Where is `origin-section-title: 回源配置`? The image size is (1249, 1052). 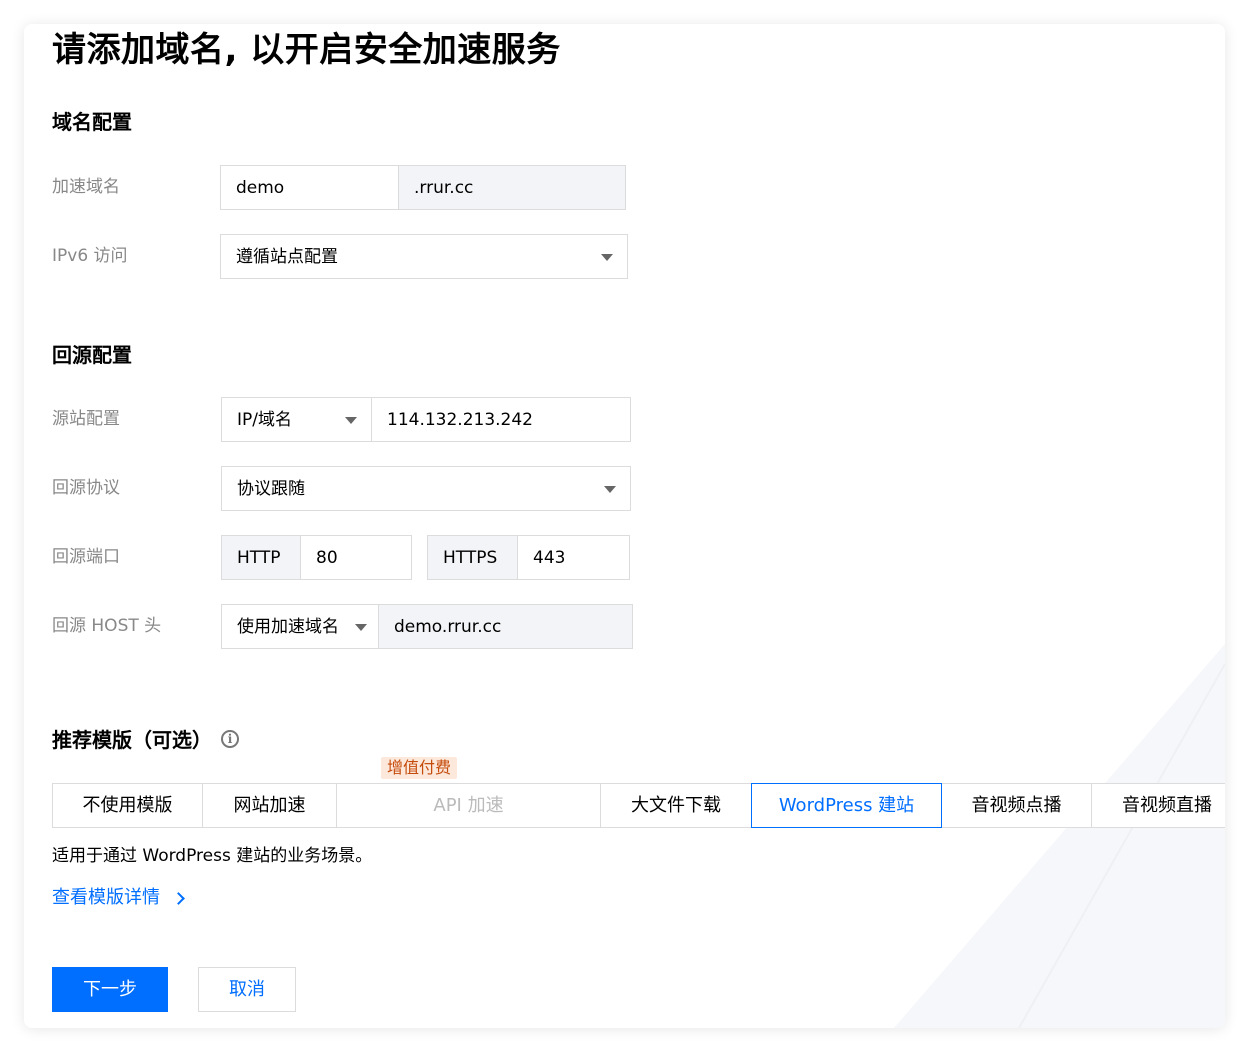 origin-section-title: 回源配置 is located at coordinates (92, 355).